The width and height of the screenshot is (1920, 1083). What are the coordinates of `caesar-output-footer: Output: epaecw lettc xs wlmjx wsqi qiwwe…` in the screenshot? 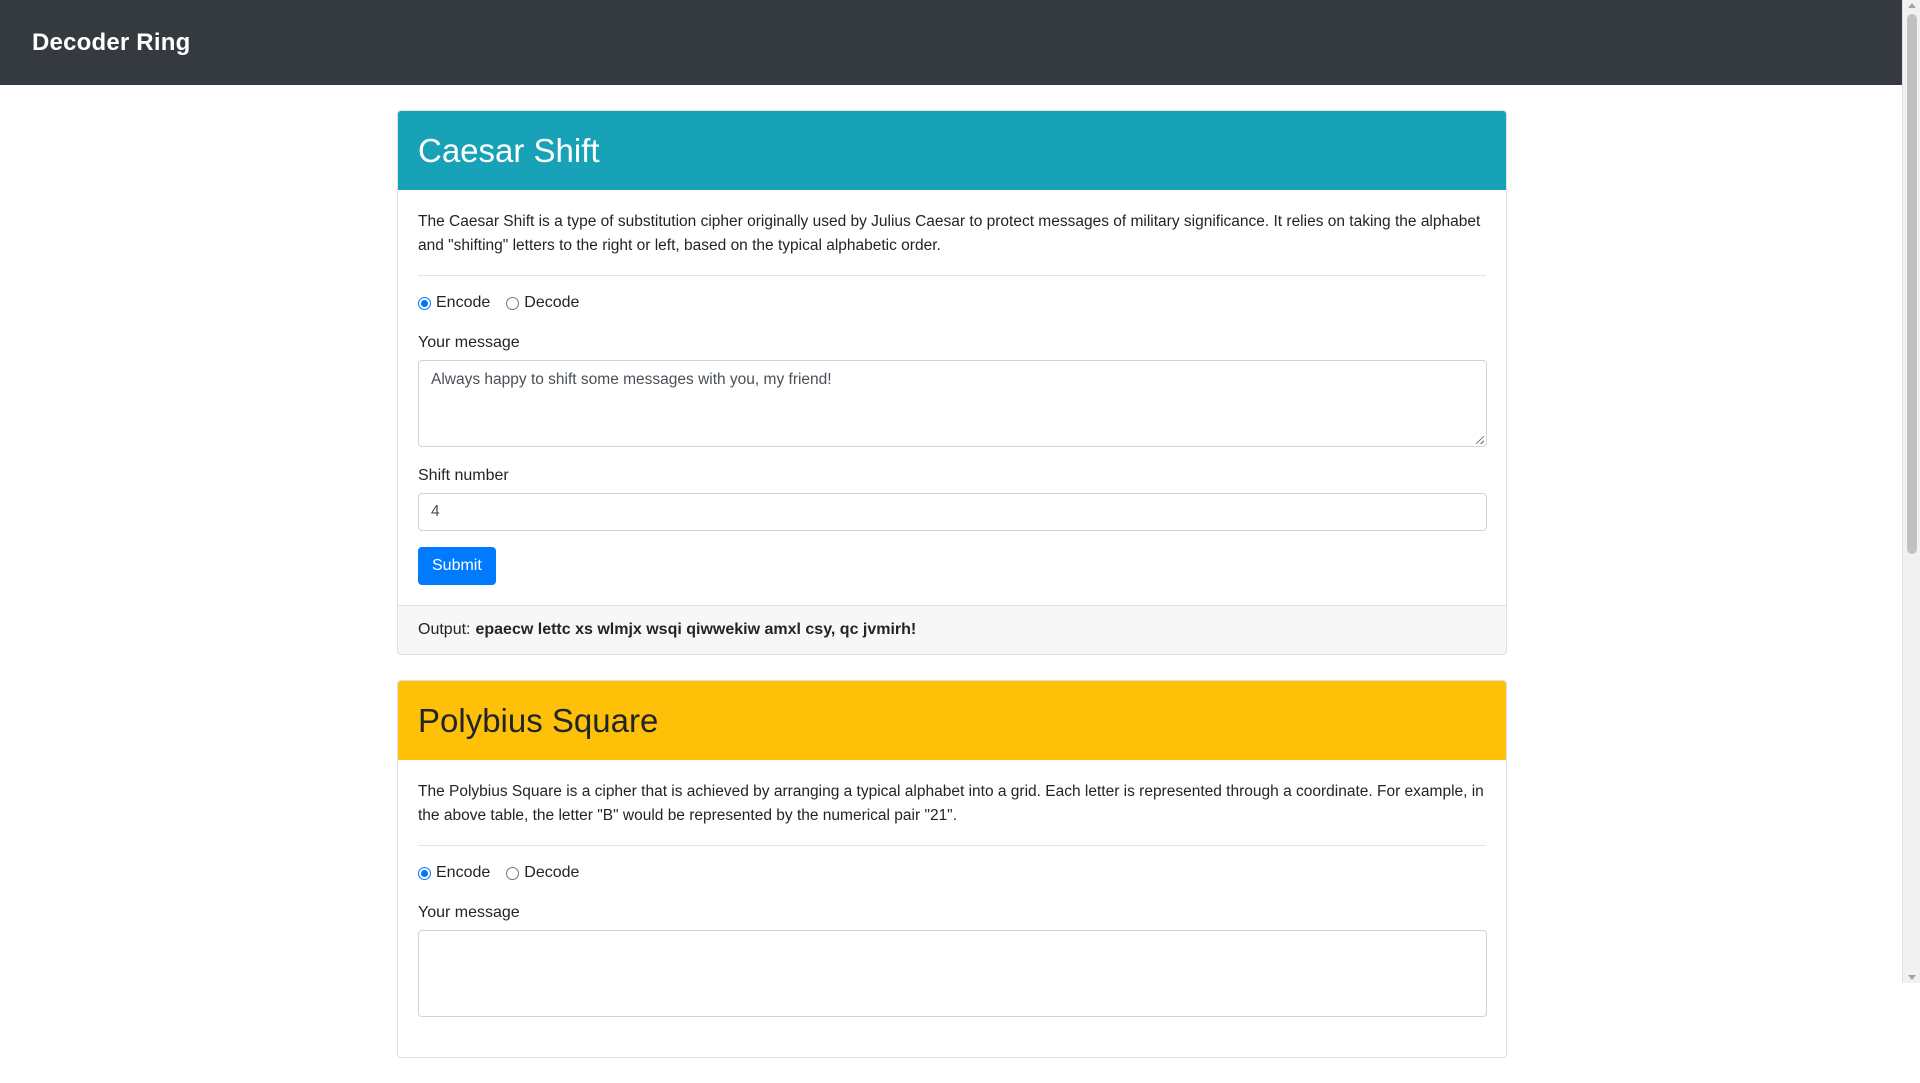 It's located at (952, 629).